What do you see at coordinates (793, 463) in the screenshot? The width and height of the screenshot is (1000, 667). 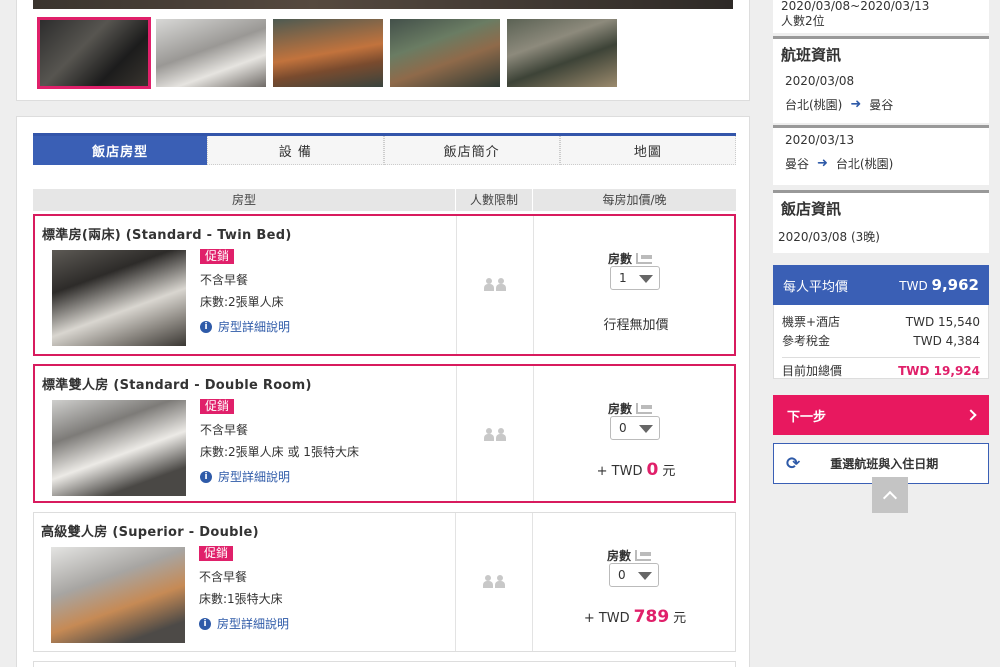 I see `refresh-icon: ⟳` at bounding box center [793, 463].